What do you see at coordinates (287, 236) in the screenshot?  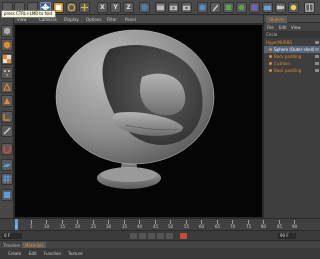 I see `end-frame-field: 90 F` at bounding box center [287, 236].